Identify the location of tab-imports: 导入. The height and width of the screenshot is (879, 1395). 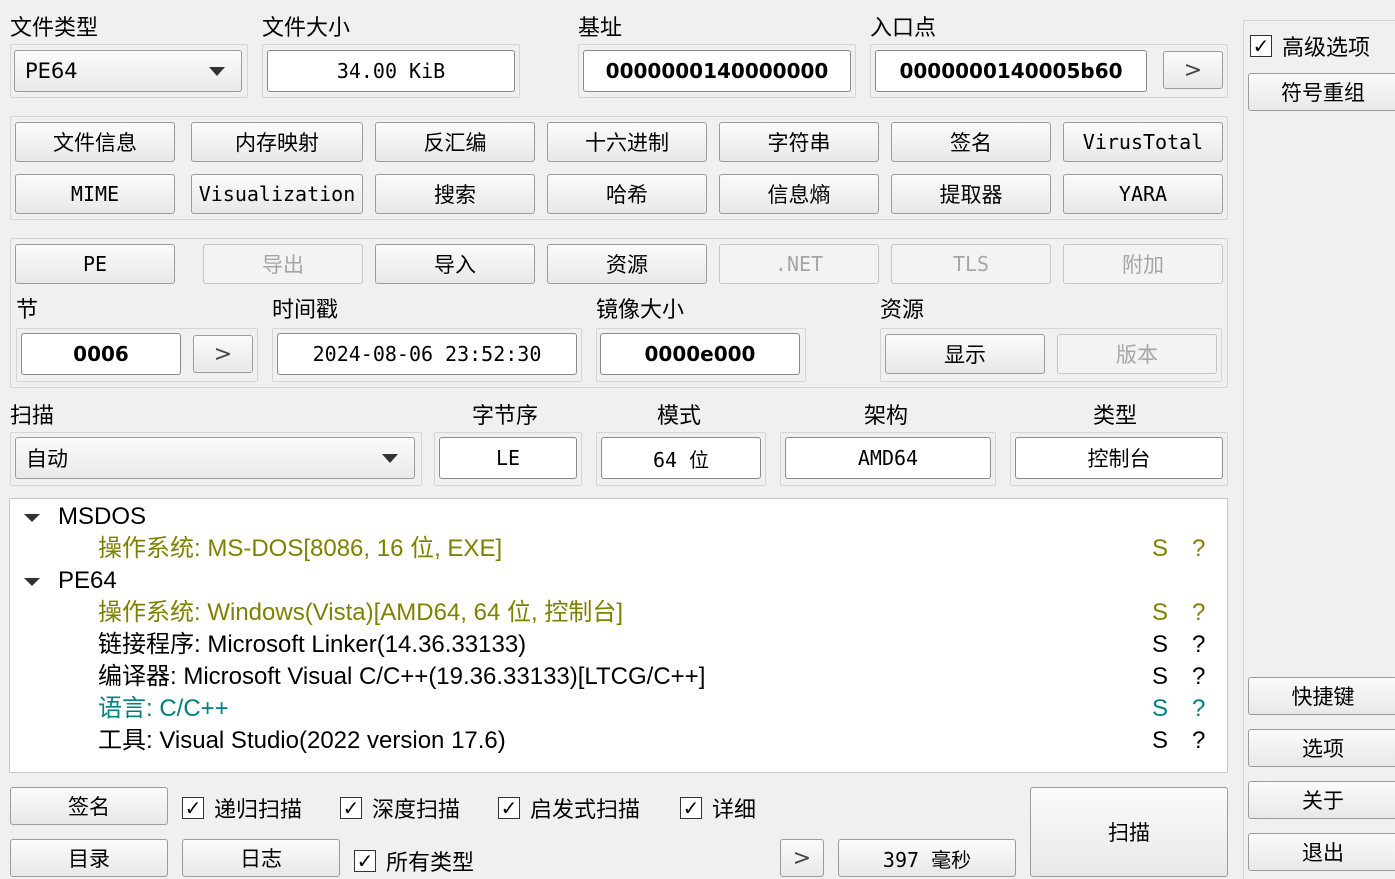
(455, 264).